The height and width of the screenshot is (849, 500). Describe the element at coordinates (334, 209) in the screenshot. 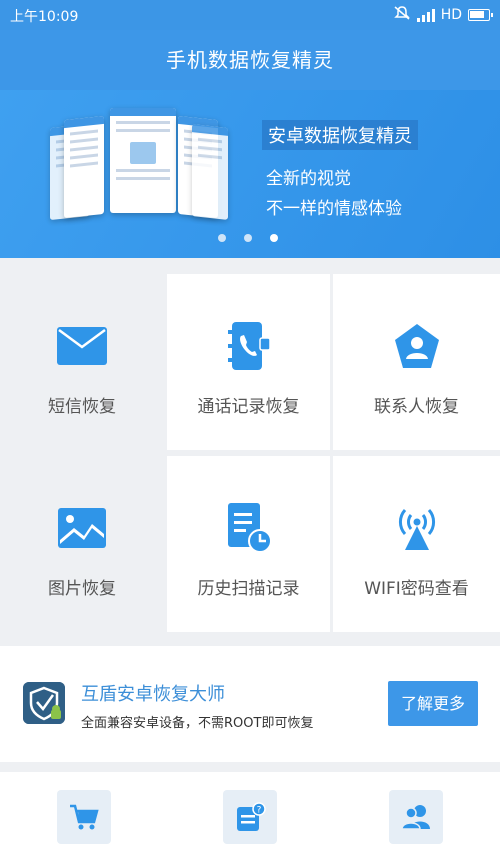

I see `banner-line-2: 不一样的情感体验` at that location.